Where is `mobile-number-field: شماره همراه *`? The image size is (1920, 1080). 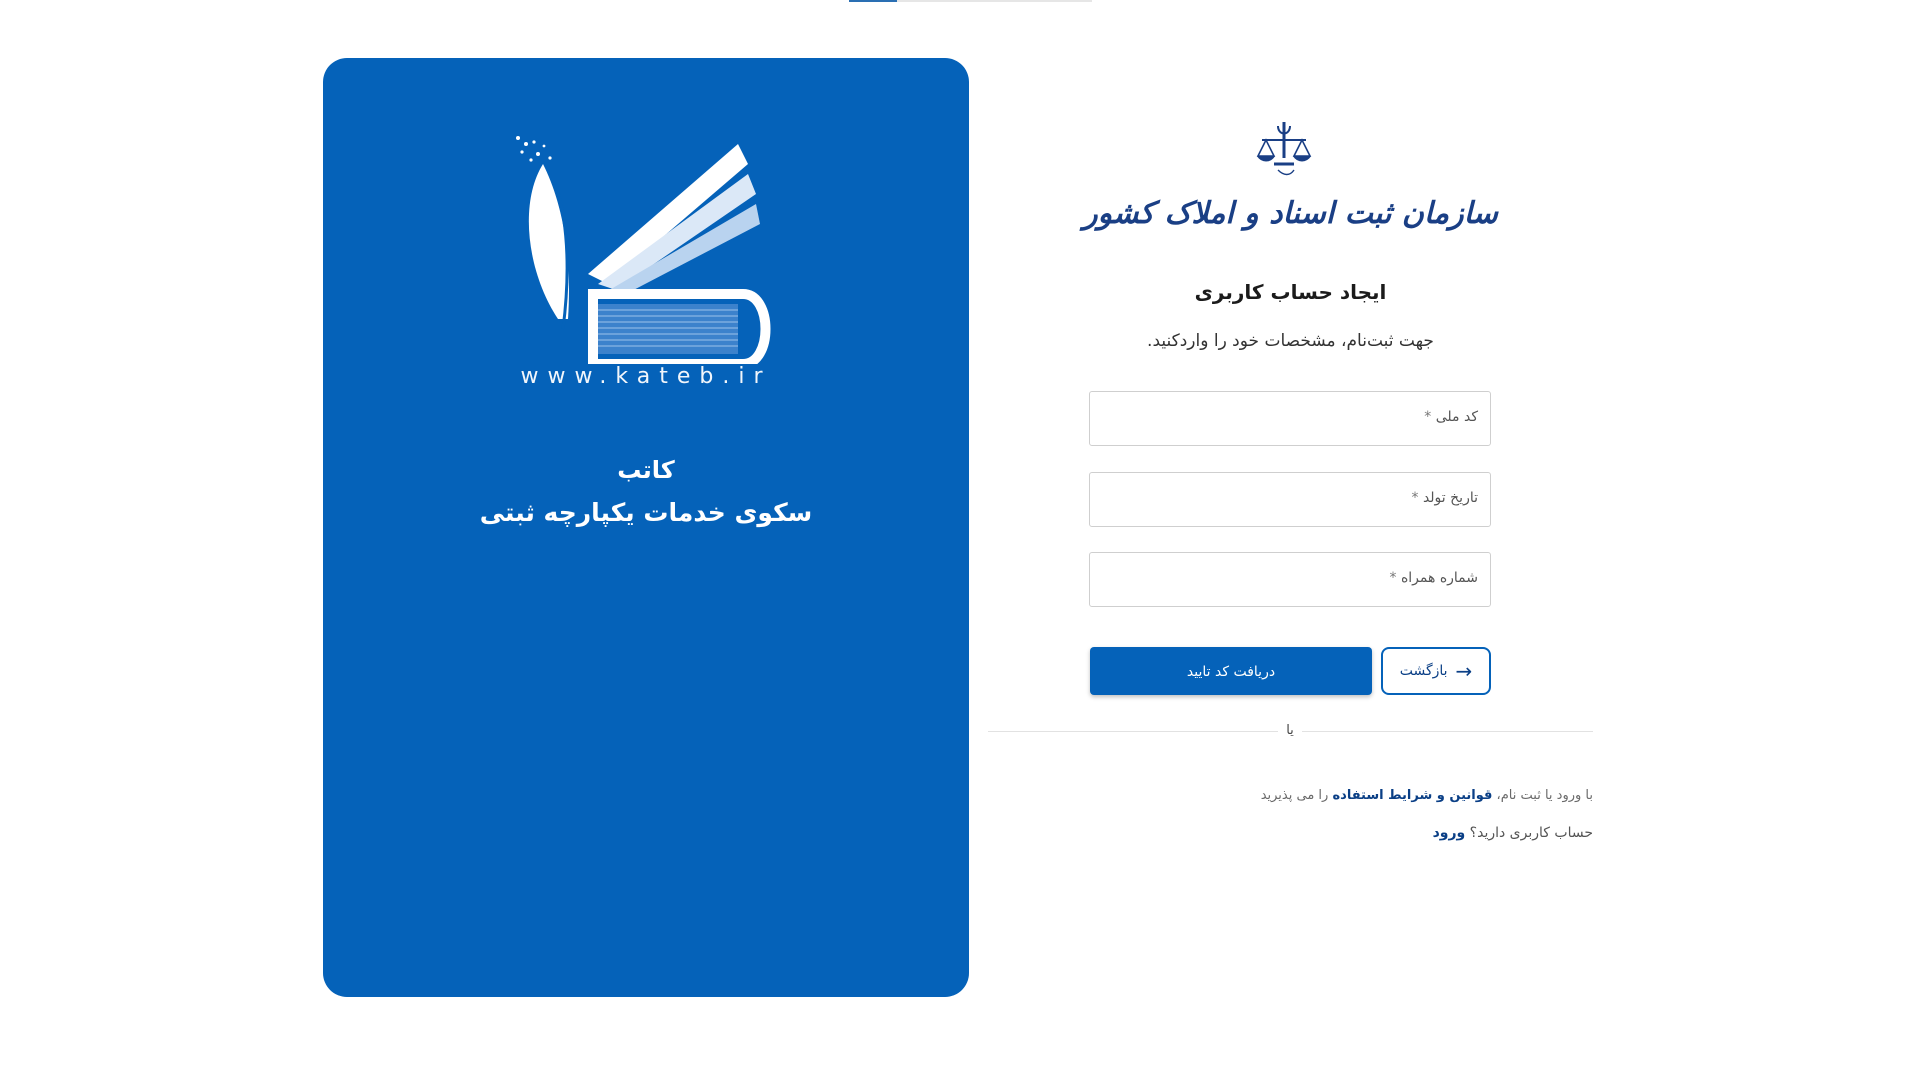 mobile-number-field: شماره همراه * is located at coordinates (1290, 579).